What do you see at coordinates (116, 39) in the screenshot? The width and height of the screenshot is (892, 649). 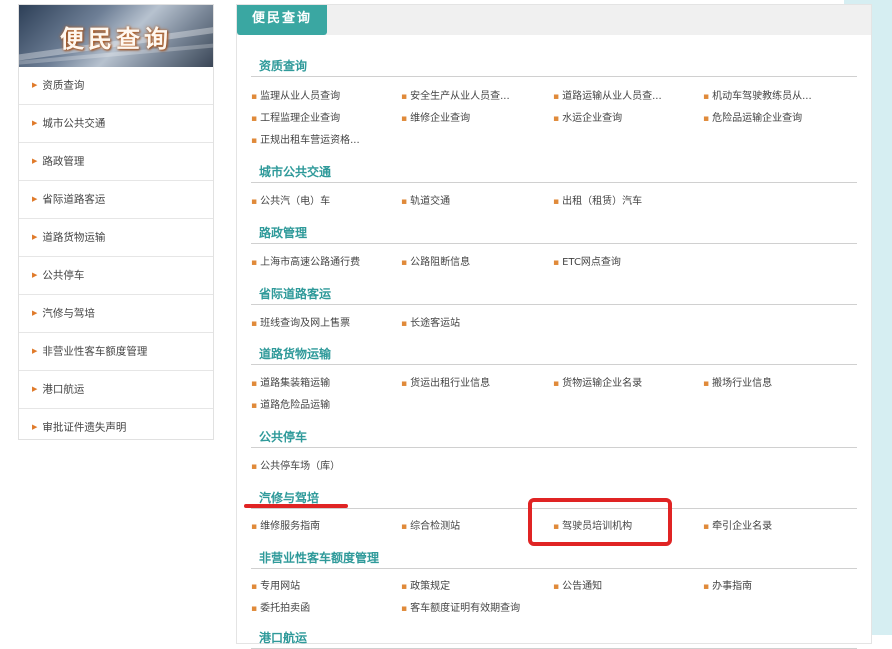 I see `banner-title: 便民查询` at bounding box center [116, 39].